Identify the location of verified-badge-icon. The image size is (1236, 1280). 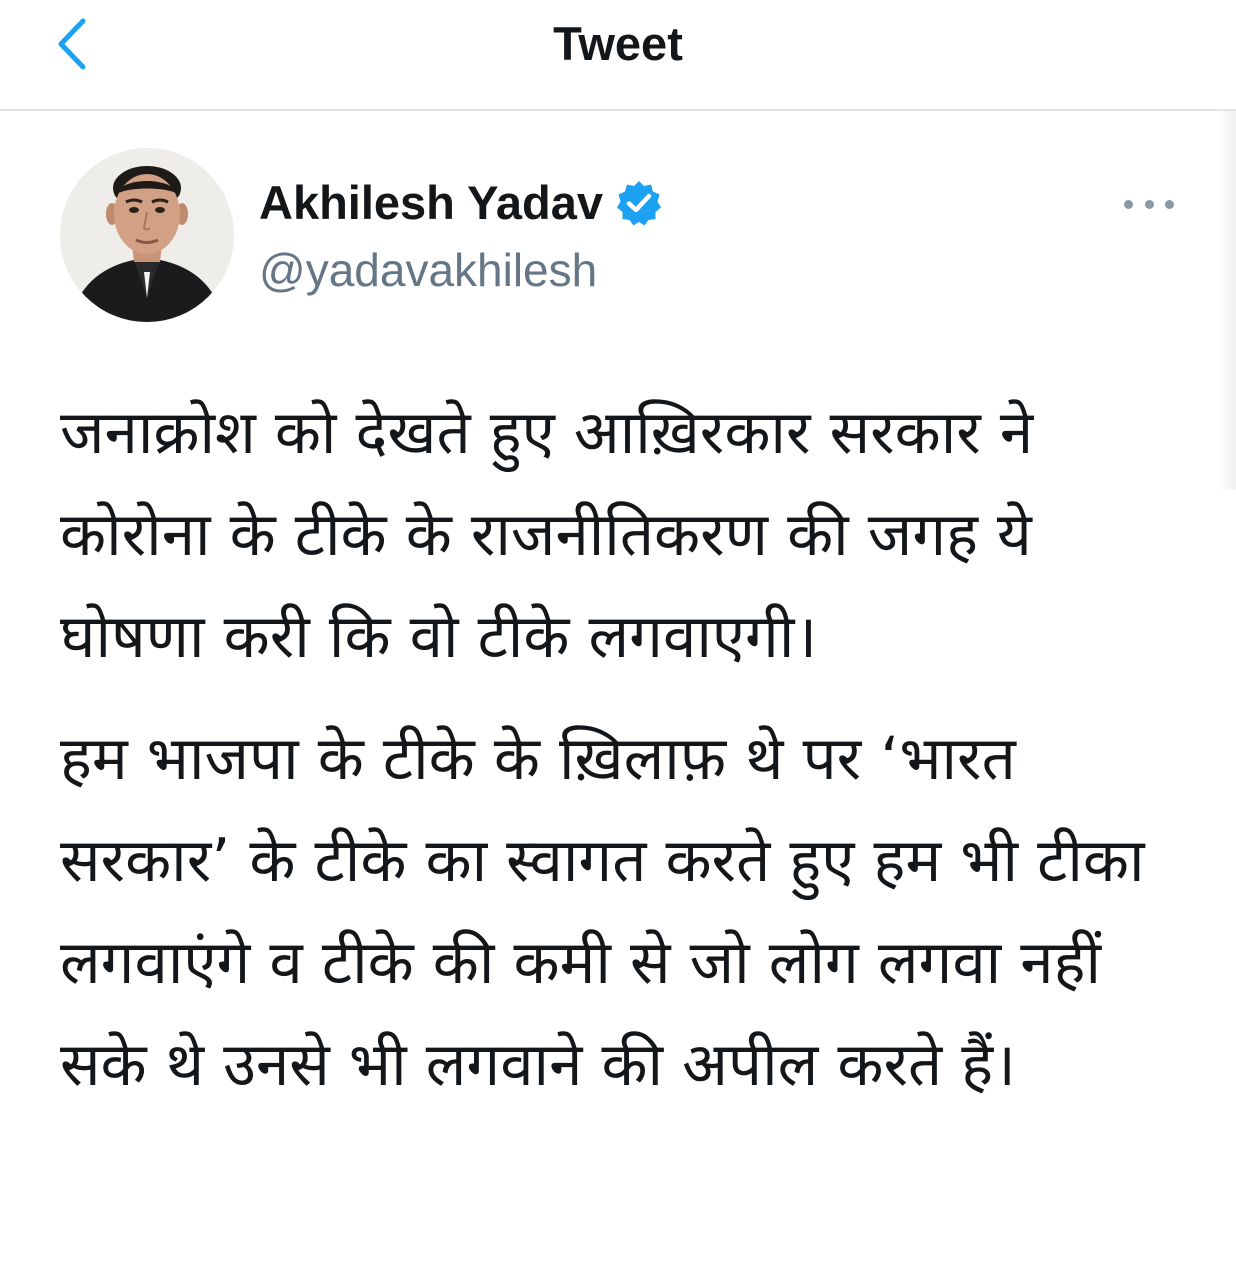
(639, 203).